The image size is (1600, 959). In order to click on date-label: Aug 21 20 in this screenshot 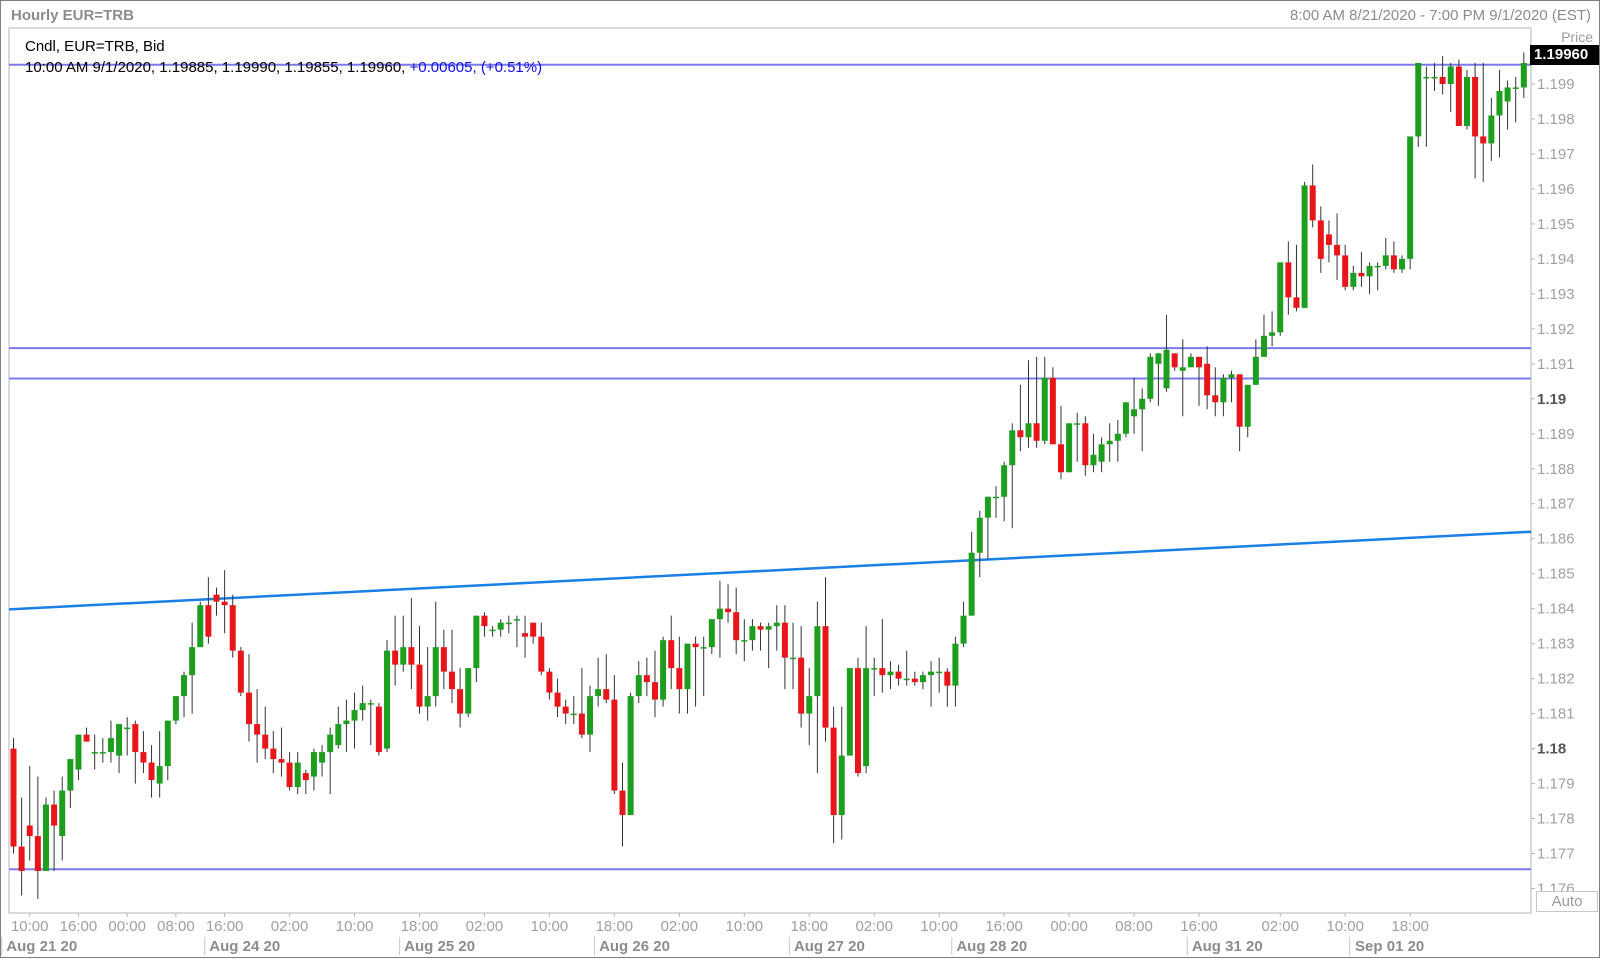, I will do `click(41, 946)`.